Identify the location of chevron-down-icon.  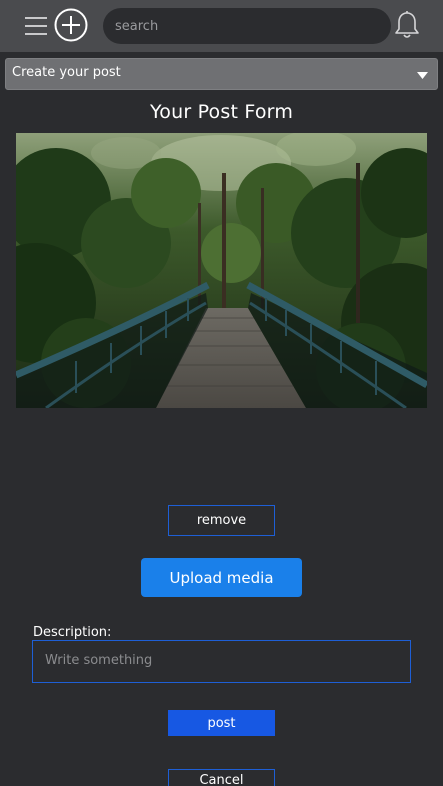
(422, 75).